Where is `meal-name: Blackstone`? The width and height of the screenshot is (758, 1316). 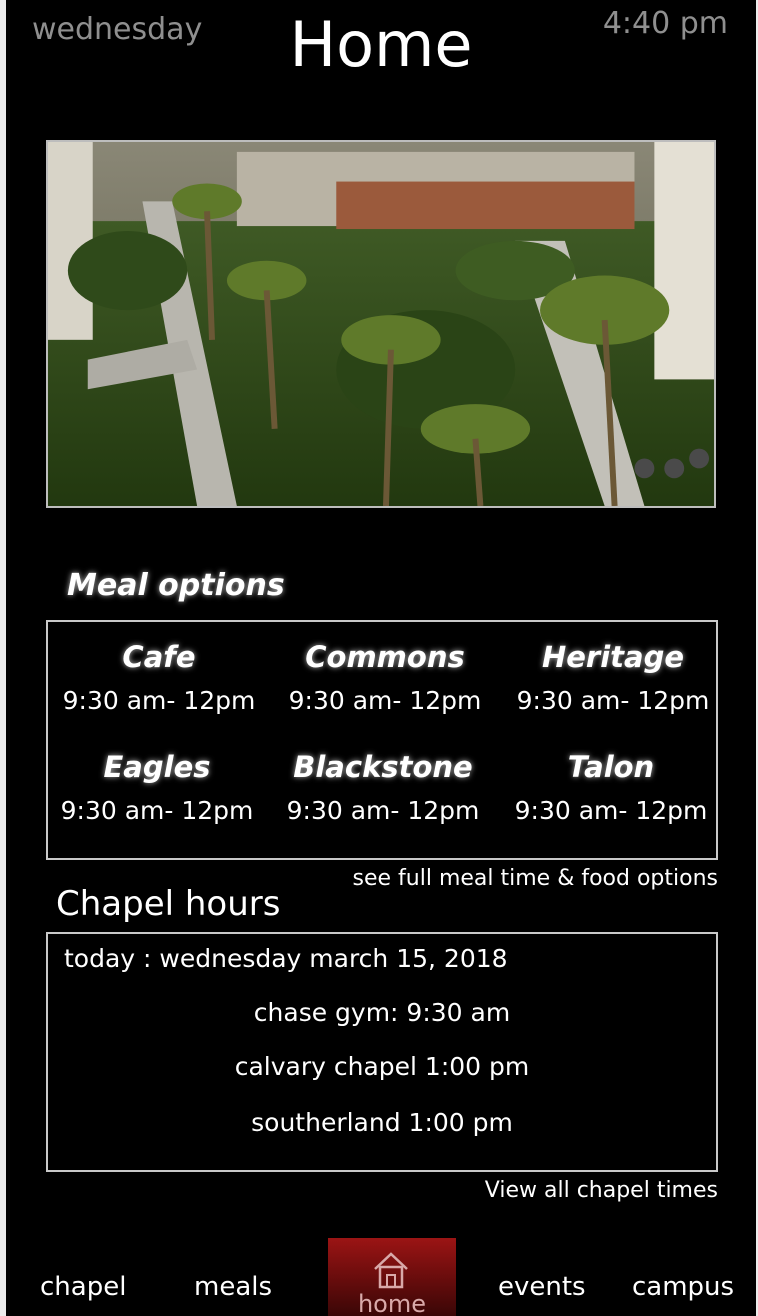
meal-name: Blackstone is located at coordinates (383, 767).